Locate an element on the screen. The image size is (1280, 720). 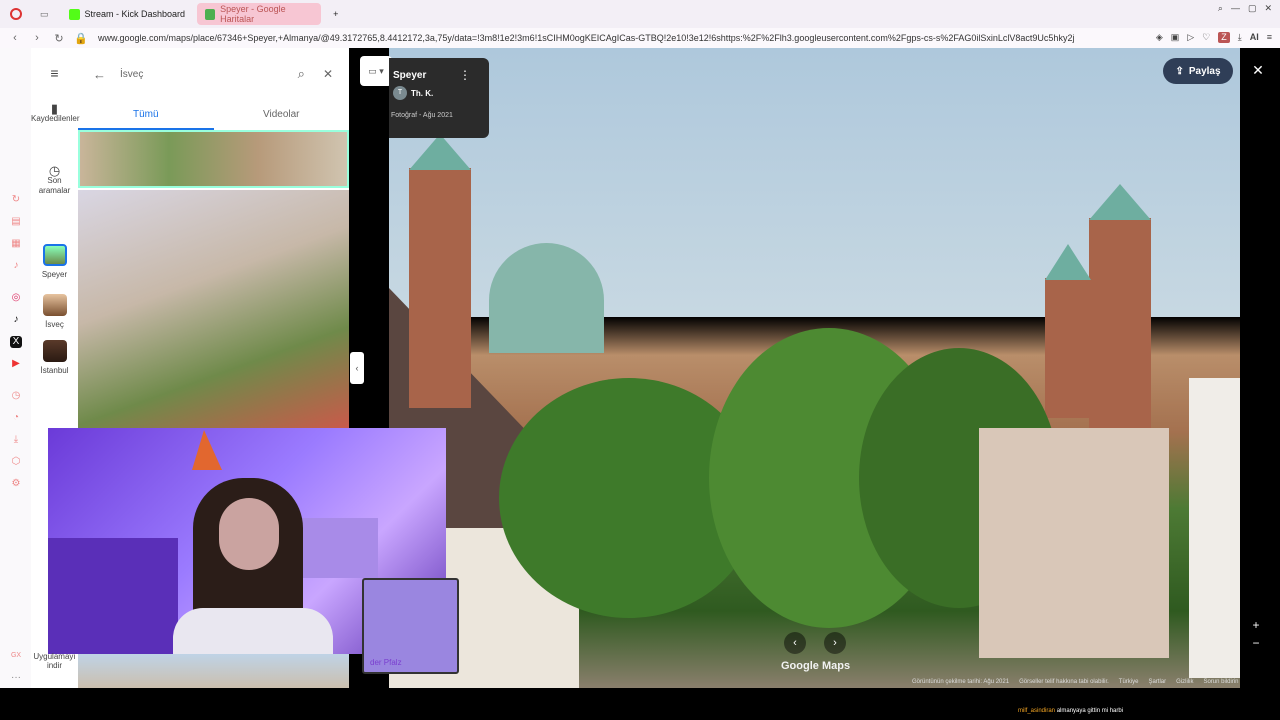
place-nav-istanbul: İstanbul is located at coordinates (54, 358).